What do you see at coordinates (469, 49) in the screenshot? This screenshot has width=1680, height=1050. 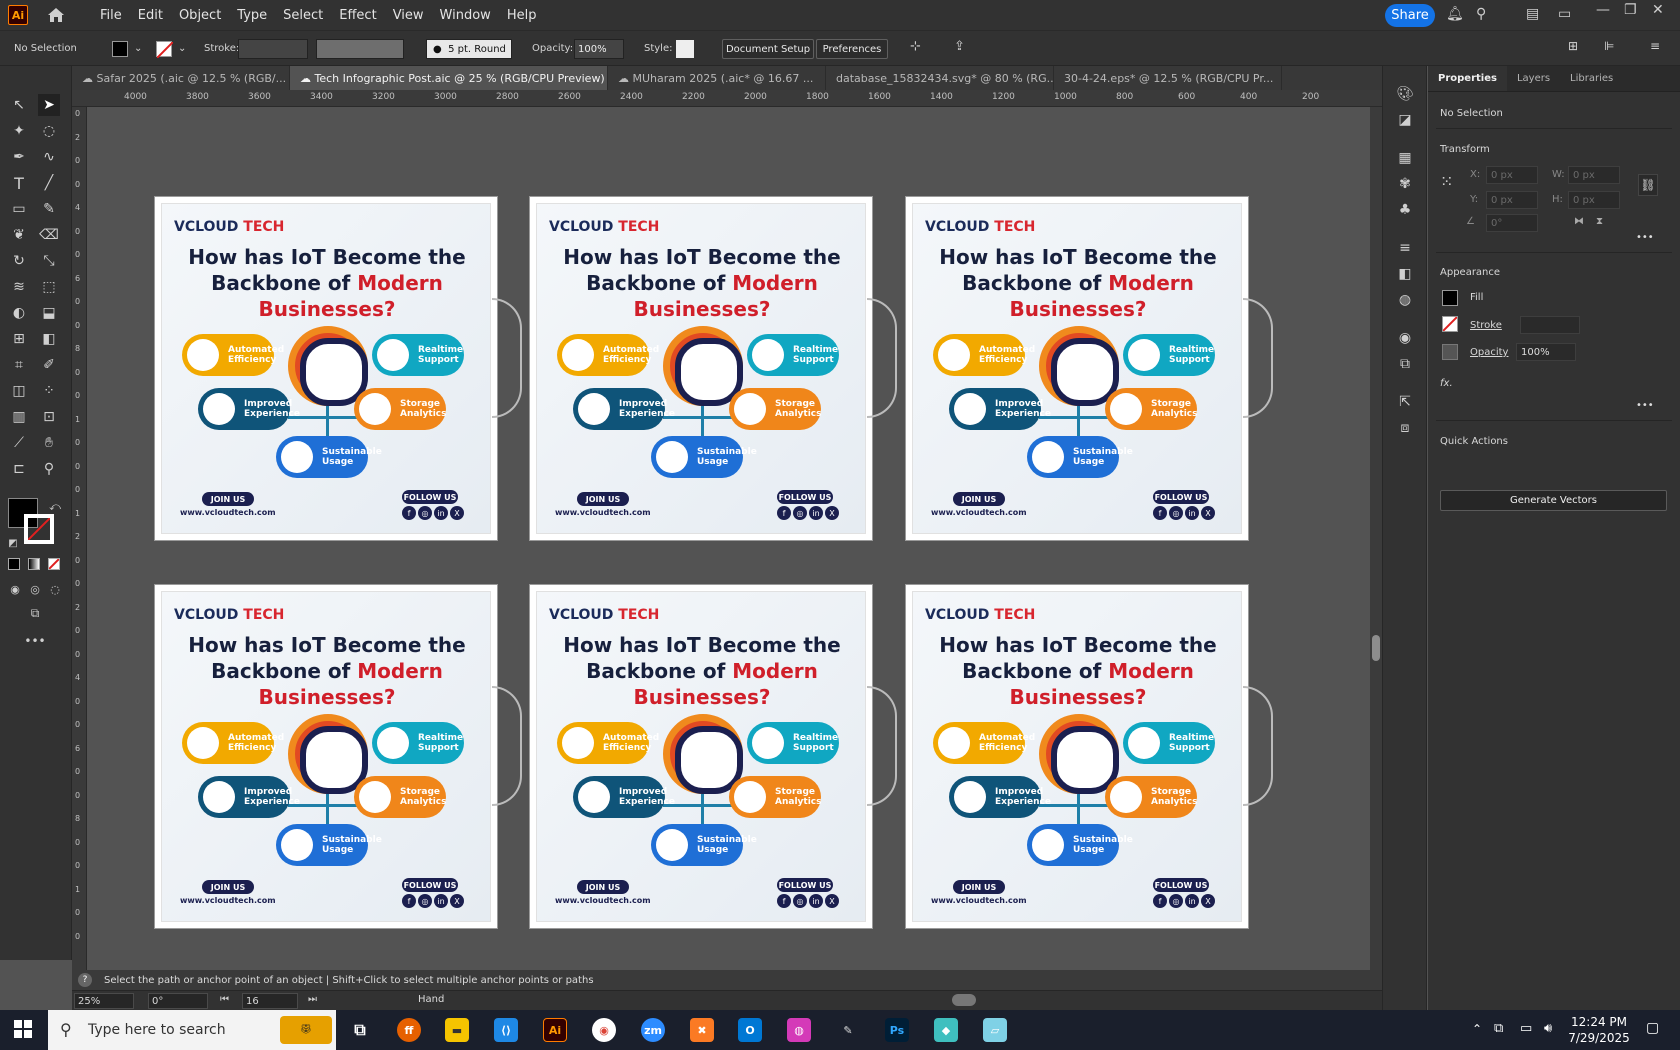 I see `brush-definition: ● 5 pt. Round` at bounding box center [469, 49].